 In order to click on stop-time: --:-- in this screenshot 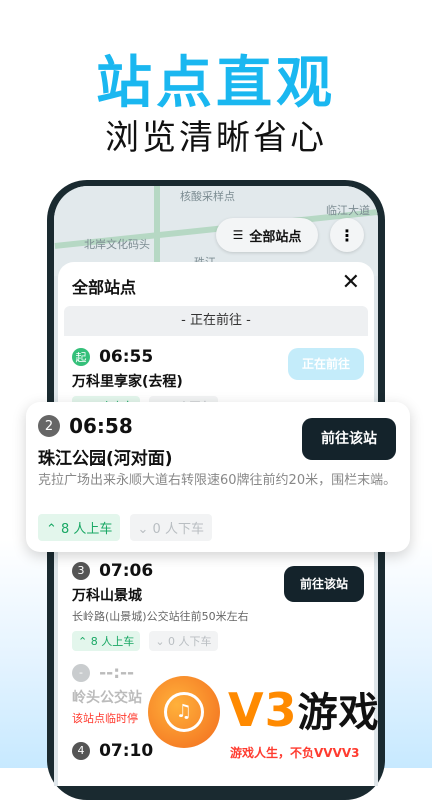, I will do `click(117, 672)`.